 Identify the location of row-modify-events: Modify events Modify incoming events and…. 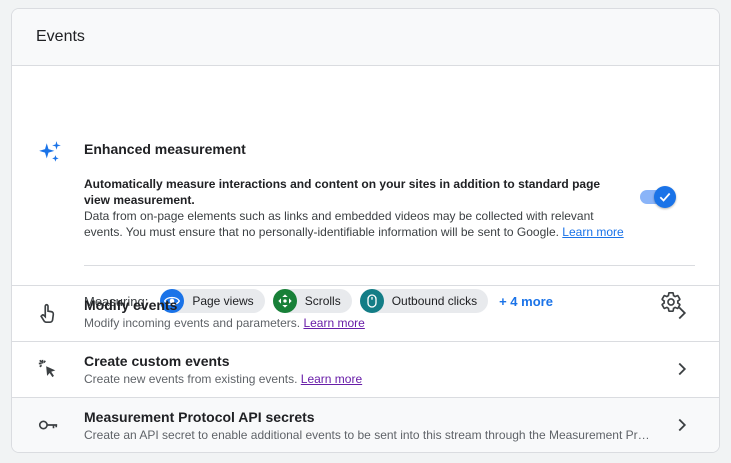
(365, 314).